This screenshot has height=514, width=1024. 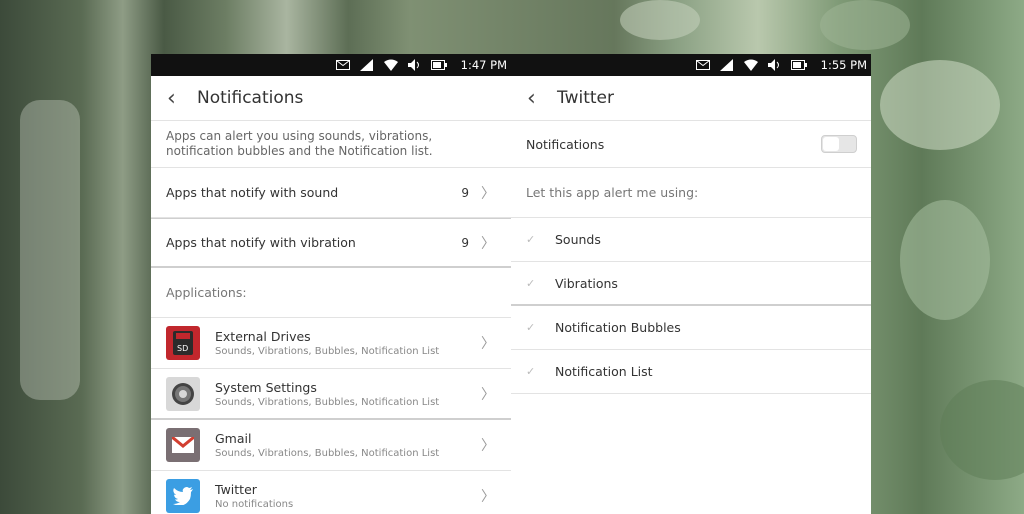 I want to click on sound-apps-row: Apps that notify with sound 9 〉, so click(x=331, y=193).